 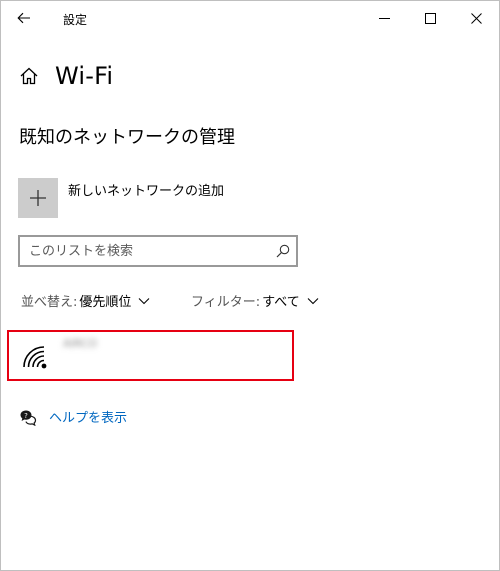 What do you see at coordinates (146, 189) in the screenshot?
I see `add-network-label: 新しいネットワークの追加` at bounding box center [146, 189].